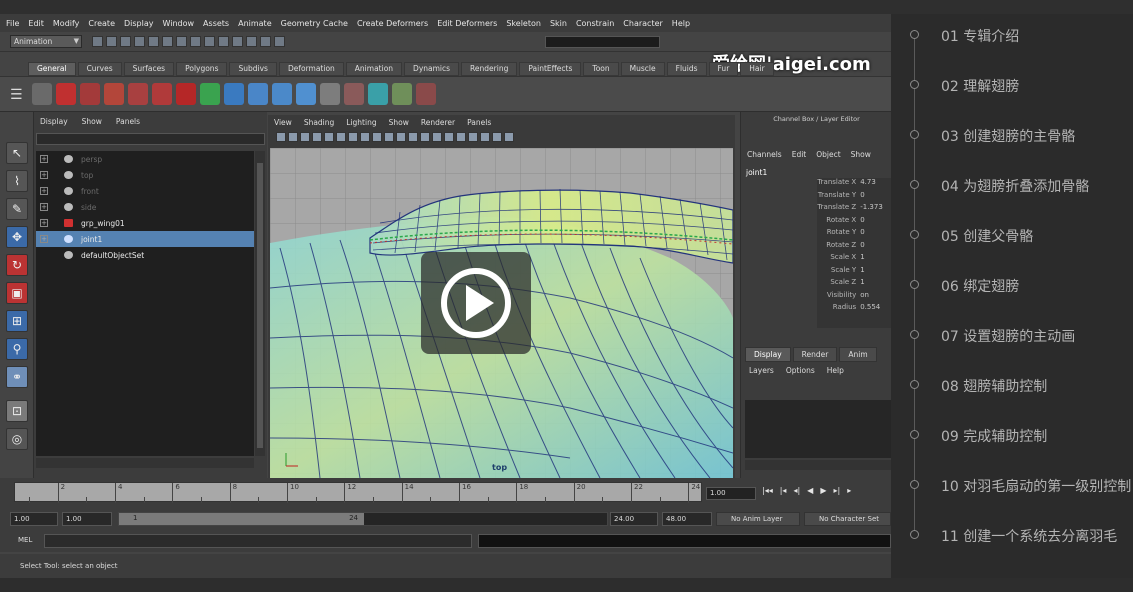  Describe the element at coordinates (99, 69) in the screenshot. I see `shelf-tab-curves: Curves` at that location.